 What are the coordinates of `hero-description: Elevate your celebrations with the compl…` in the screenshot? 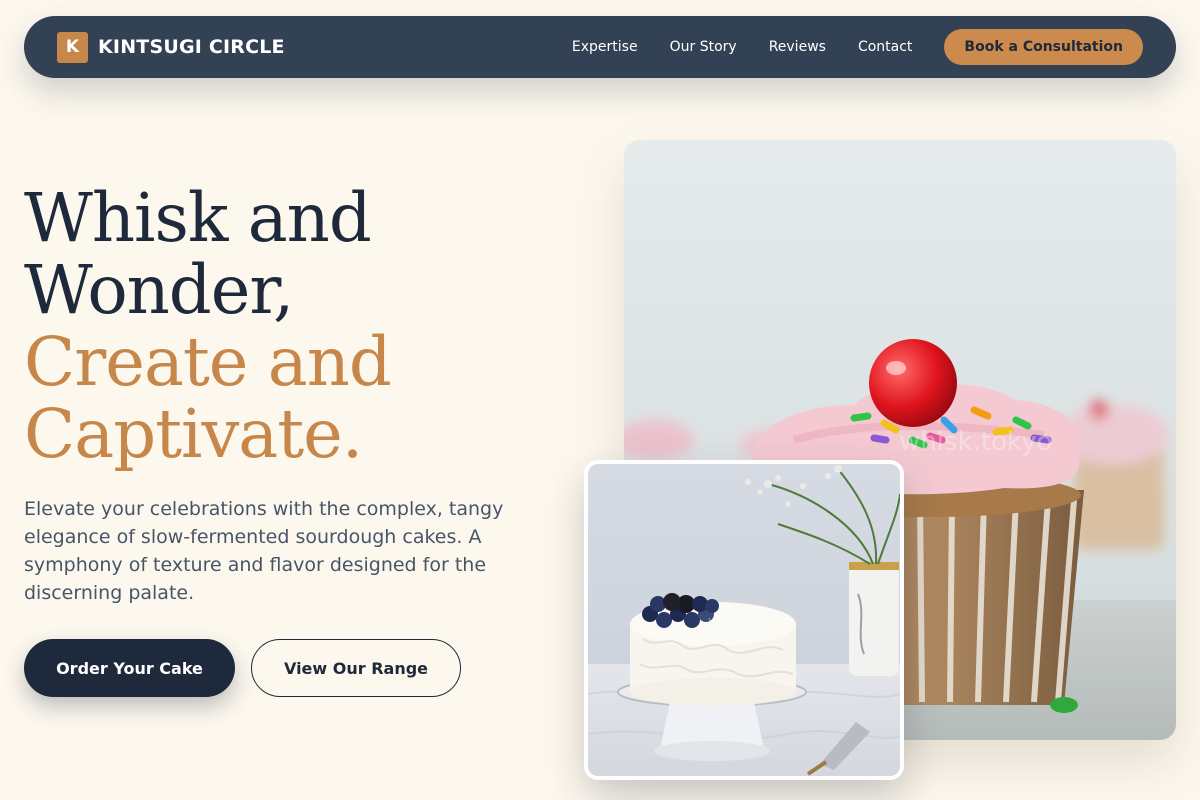 It's located at (264, 551).